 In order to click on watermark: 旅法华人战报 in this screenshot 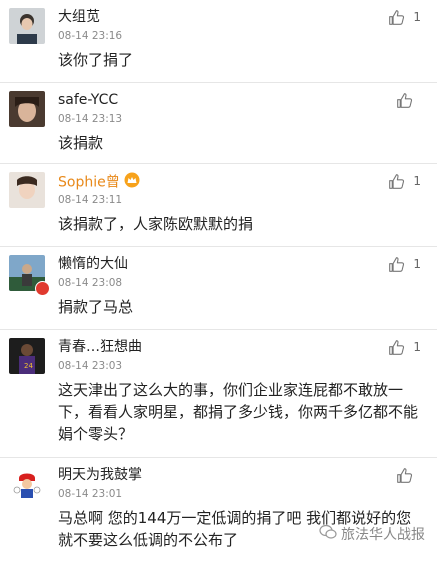, I will do `click(372, 534)`.